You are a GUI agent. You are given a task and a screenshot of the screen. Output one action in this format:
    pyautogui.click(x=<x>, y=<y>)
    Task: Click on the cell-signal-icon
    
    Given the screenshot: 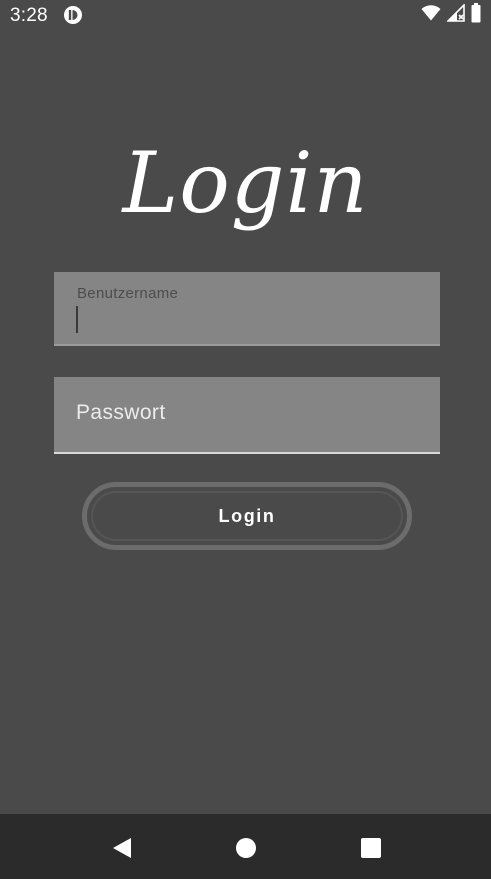 What is the action you would take?
    pyautogui.click(x=455, y=14)
    